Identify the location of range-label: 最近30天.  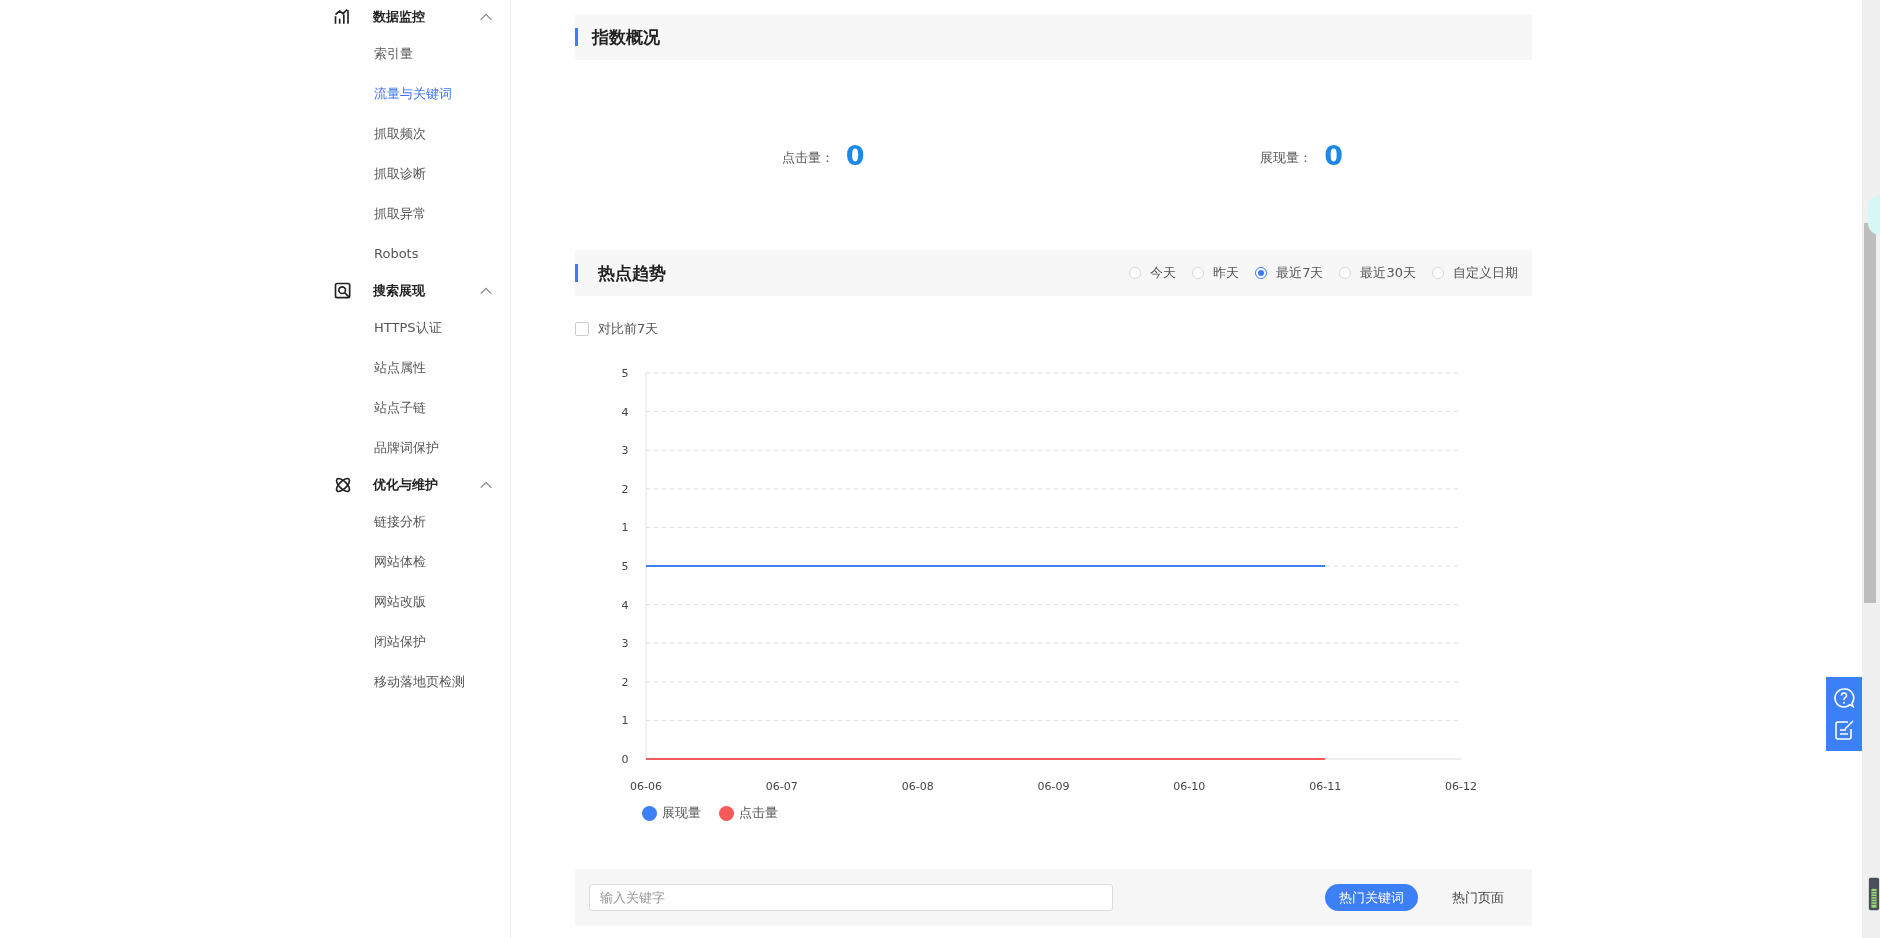
(1388, 273).